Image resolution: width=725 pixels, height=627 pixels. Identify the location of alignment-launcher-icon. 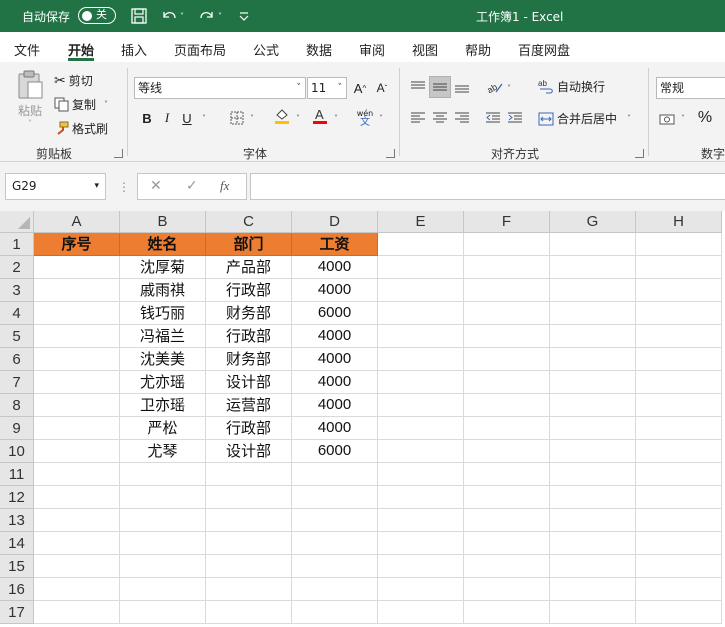
(639, 153).